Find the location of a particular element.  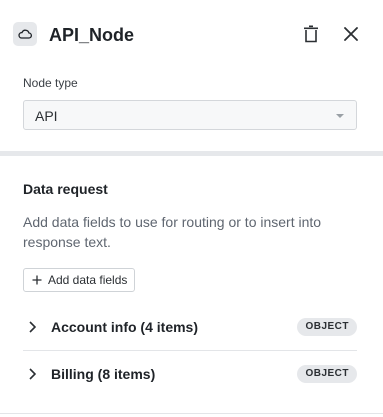

data-group-row-account-info: Account info (4 items) OBJECT is located at coordinates (190, 327).